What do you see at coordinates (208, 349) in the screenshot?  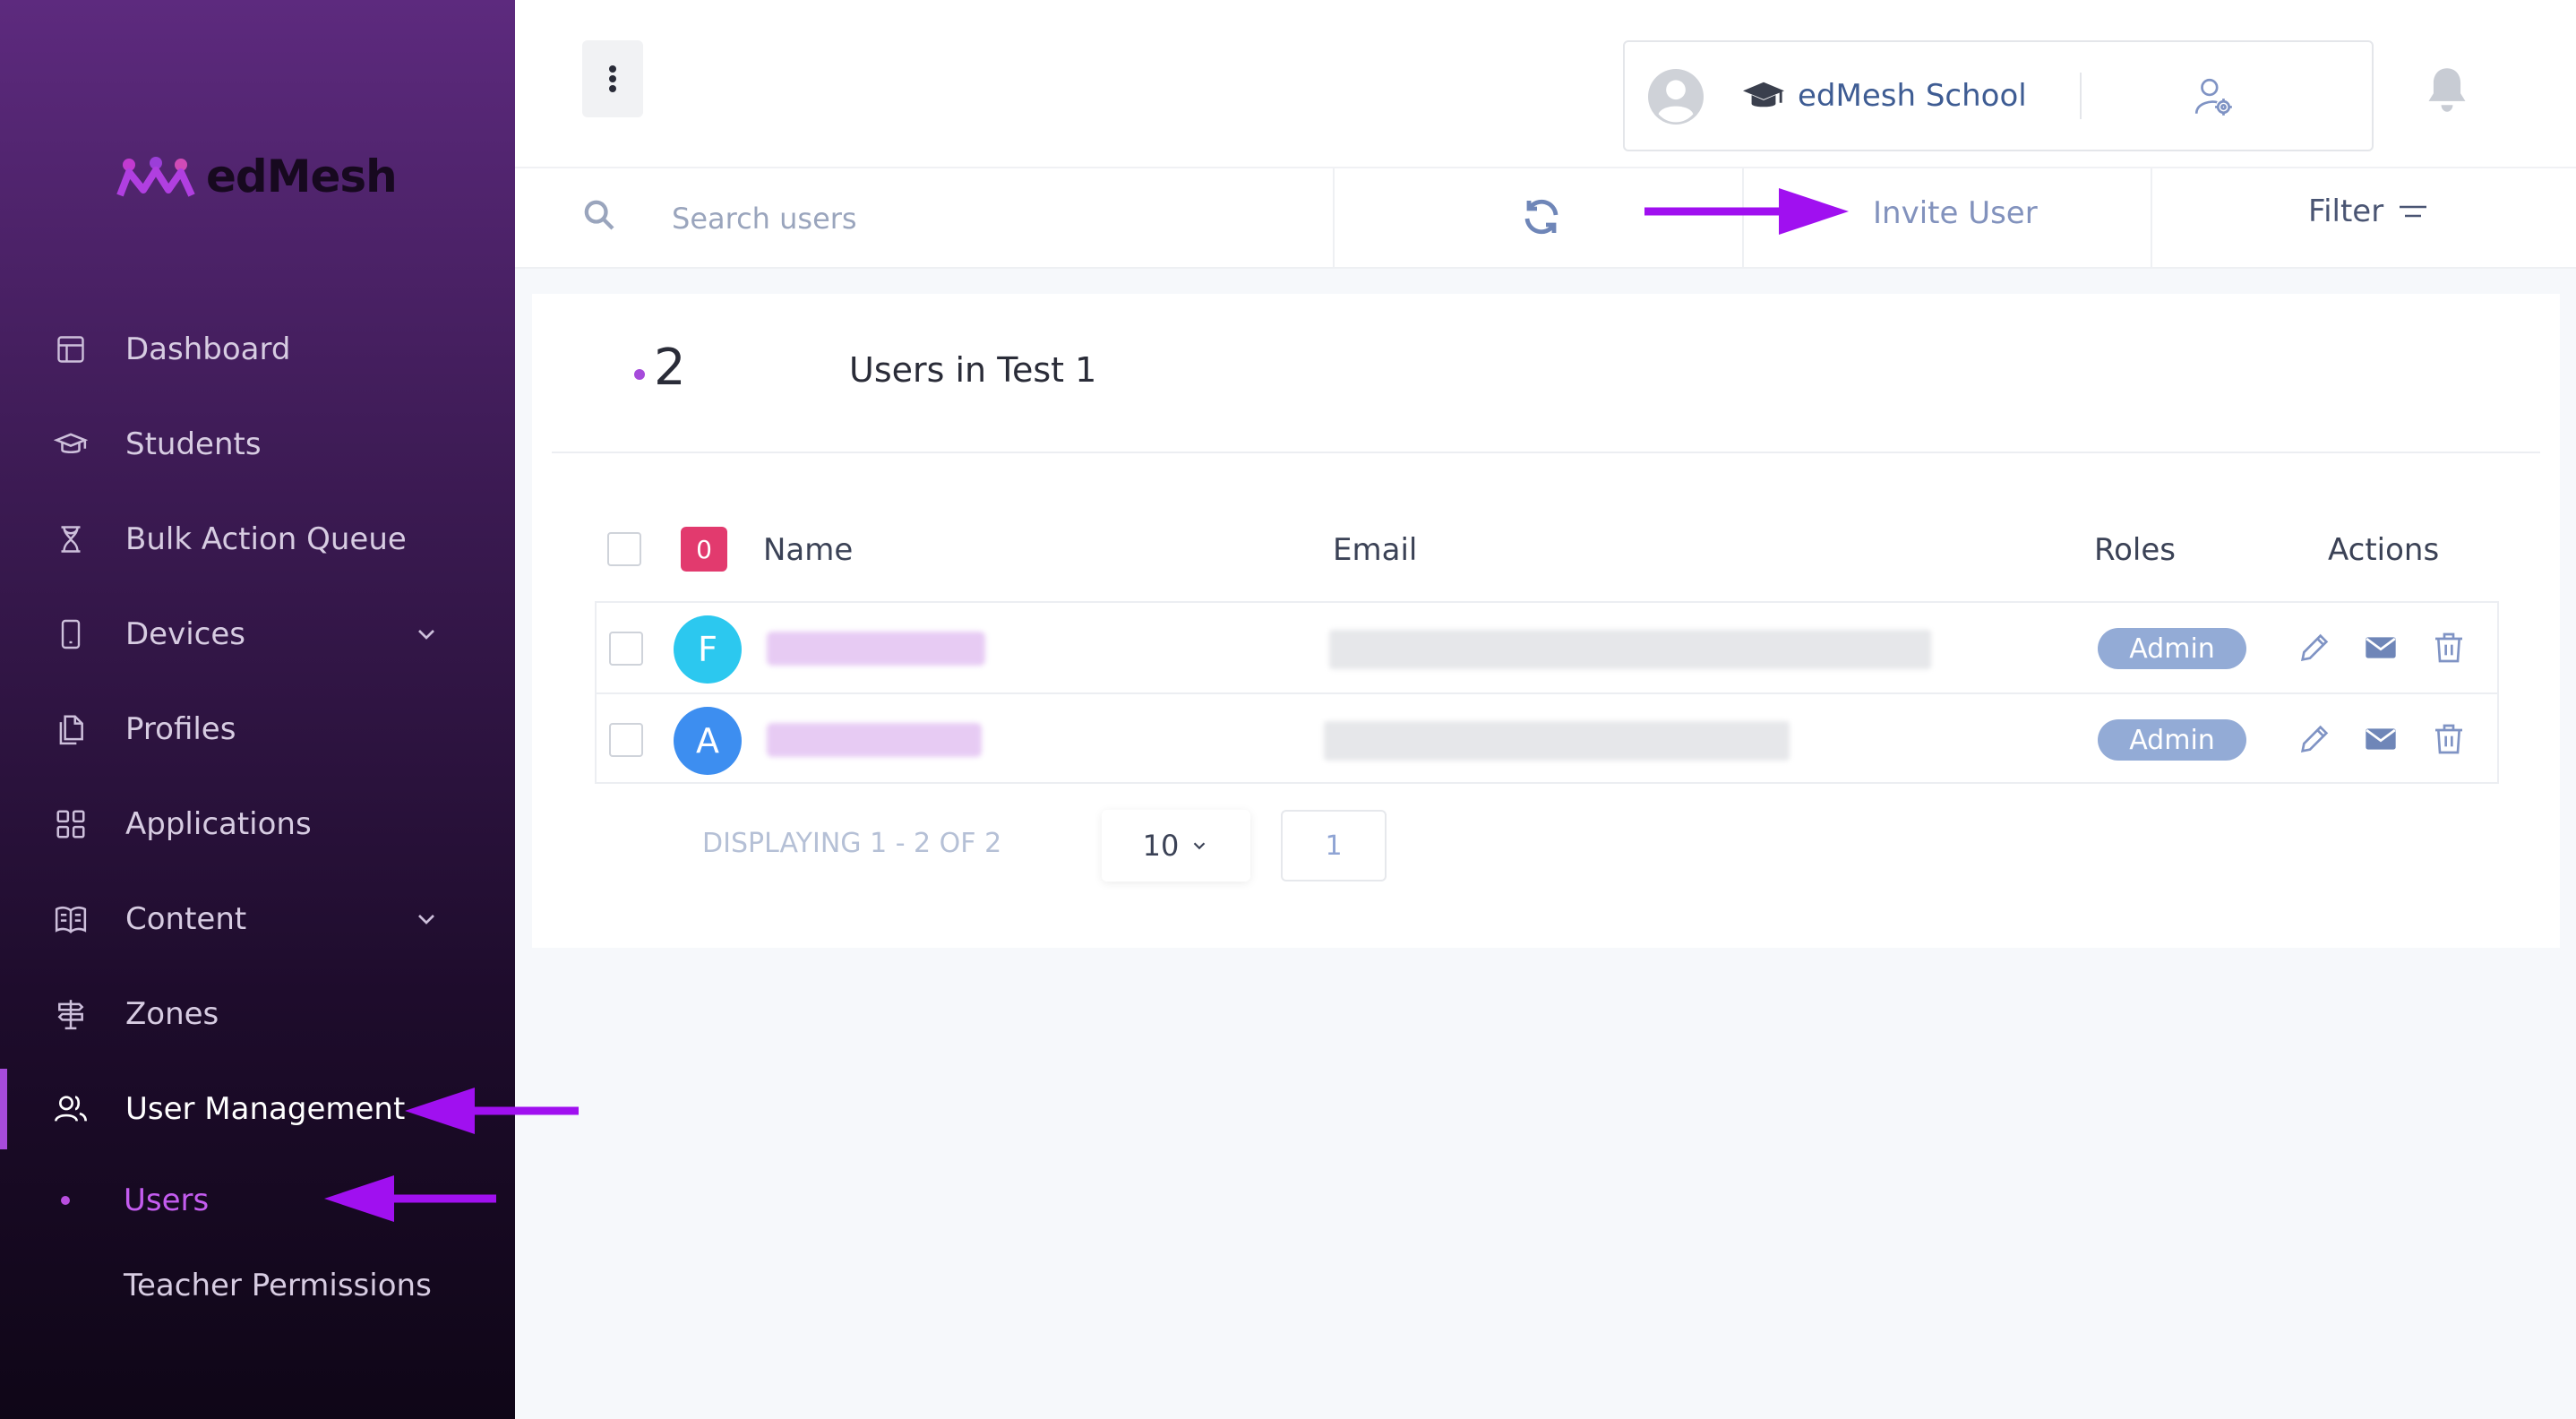 I see `sidebar-item-label: Dashboard` at bounding box center [208, 349].